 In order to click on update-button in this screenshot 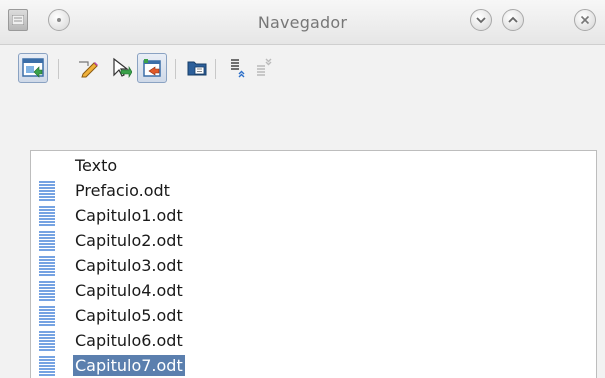, I will do `click(122, 68)`.